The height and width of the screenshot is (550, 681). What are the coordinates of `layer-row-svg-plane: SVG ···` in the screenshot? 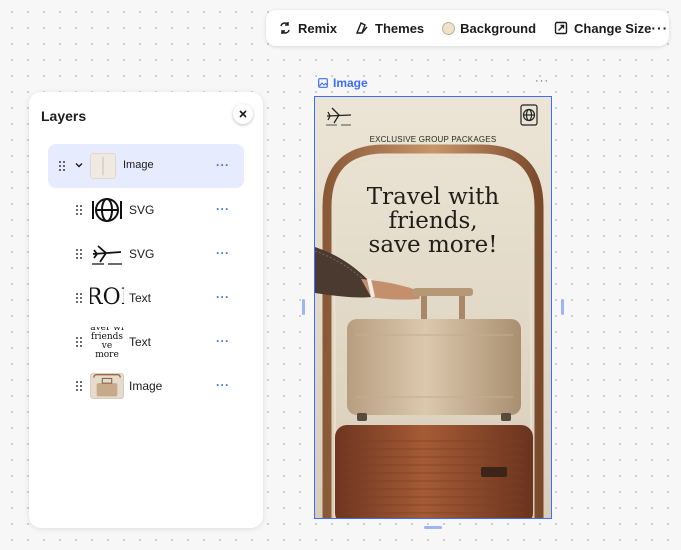 It's located at (146, 254).